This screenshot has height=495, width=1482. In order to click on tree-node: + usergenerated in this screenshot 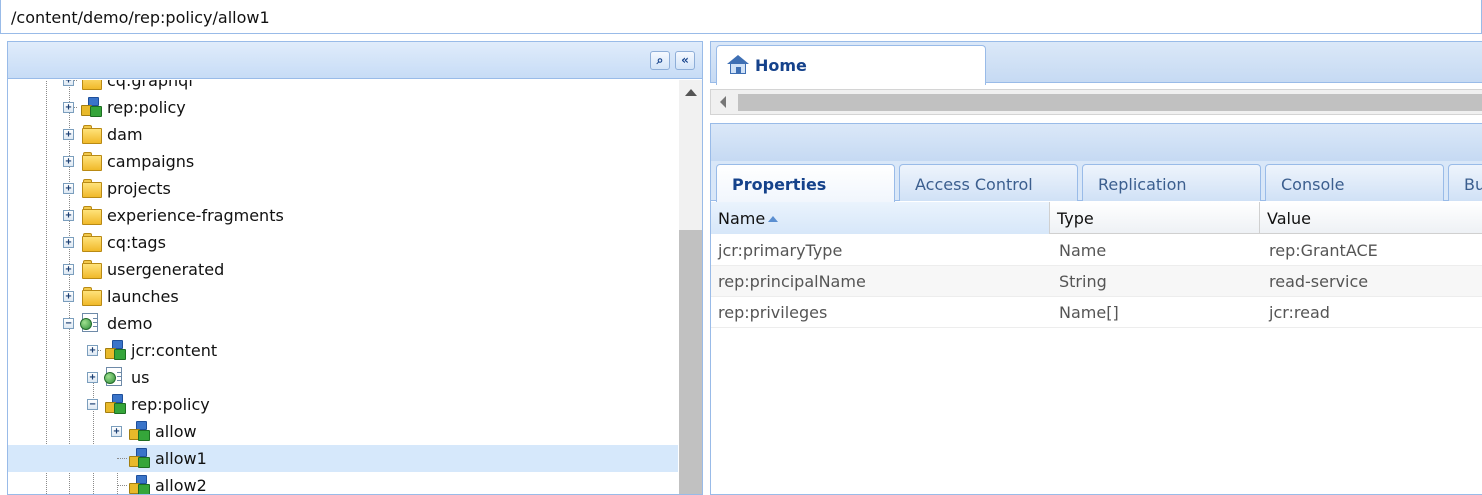, I will do `click(343, 269)`.